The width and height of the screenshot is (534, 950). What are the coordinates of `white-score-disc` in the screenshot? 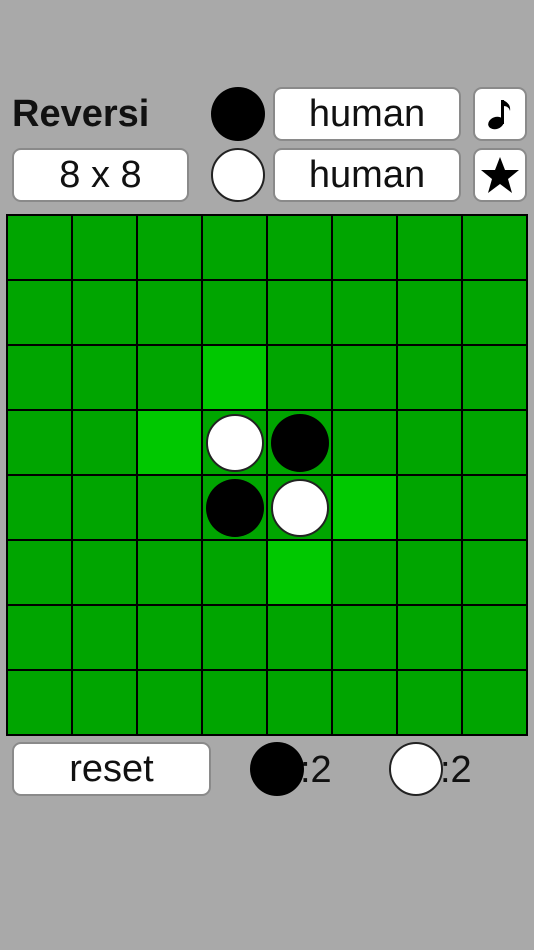 It's located at (416, 769).